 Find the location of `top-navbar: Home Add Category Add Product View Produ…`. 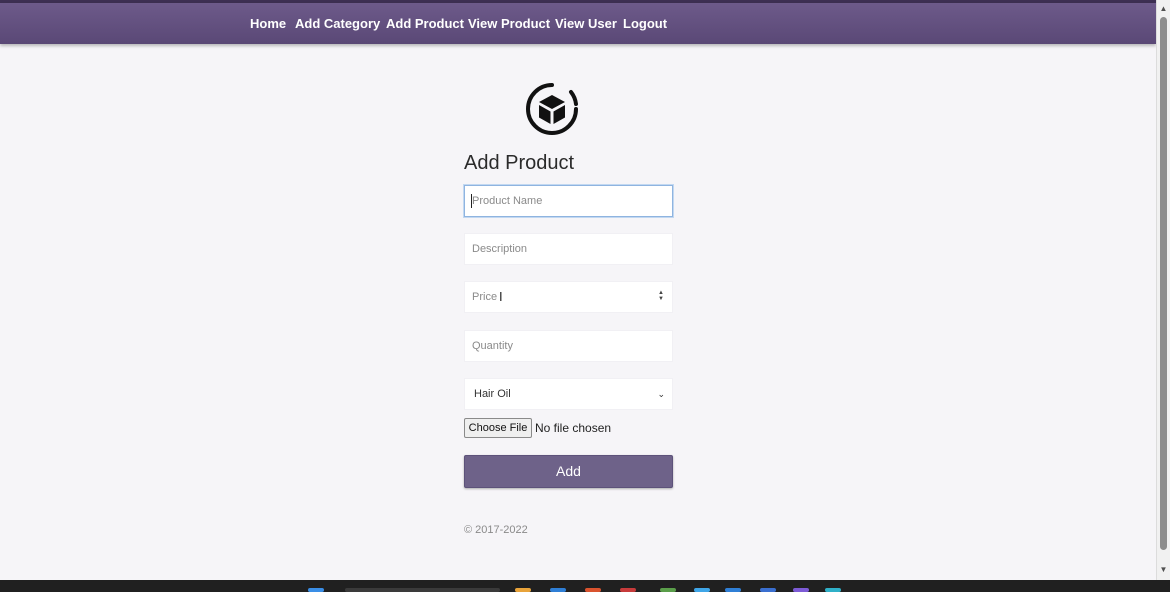

top-navbar: Home Add Category Add Product View Produ… is located at coordinates (578, 23).